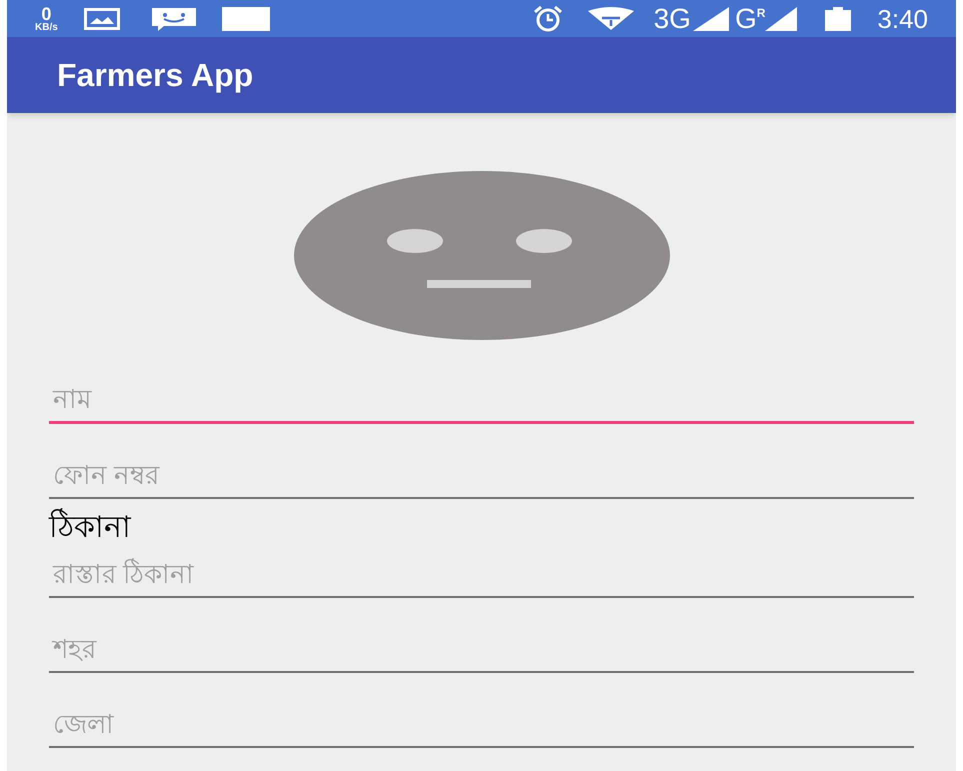 The image size is (963, 771). What do you see at coordinates (745, 18) in the screenshot?
I see `network-type: G` at bounding box center [745, 18].